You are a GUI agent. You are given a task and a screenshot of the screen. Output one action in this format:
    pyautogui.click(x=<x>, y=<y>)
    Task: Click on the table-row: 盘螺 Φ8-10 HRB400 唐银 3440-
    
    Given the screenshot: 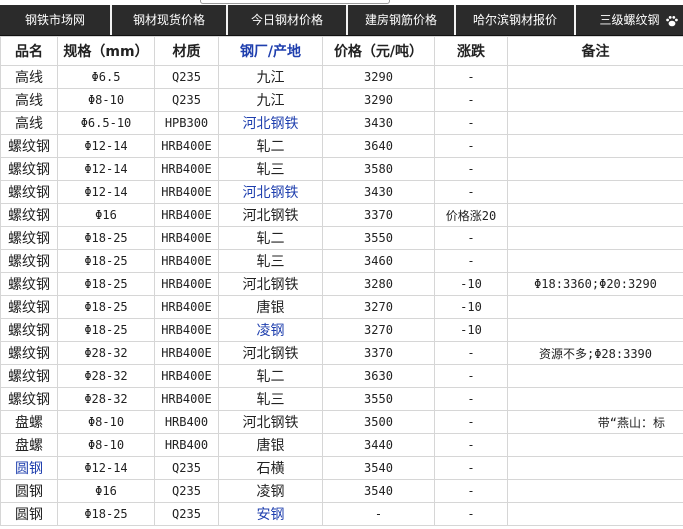 What is the action you would take?
    pyautogui.click(x=341, y=445)
    